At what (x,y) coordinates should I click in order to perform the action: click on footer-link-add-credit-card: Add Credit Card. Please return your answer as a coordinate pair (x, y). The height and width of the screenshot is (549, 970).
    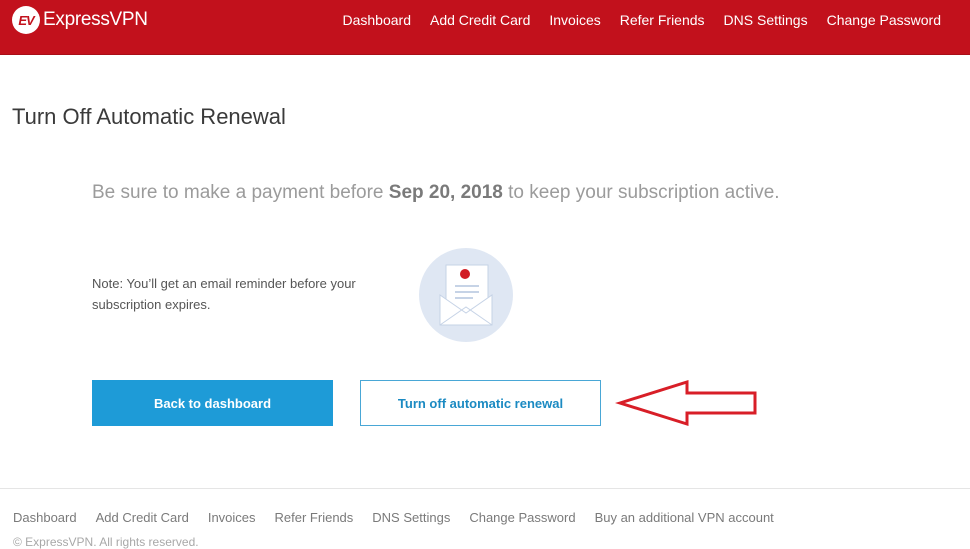
    Looking at the image, I should click on (142, 517).